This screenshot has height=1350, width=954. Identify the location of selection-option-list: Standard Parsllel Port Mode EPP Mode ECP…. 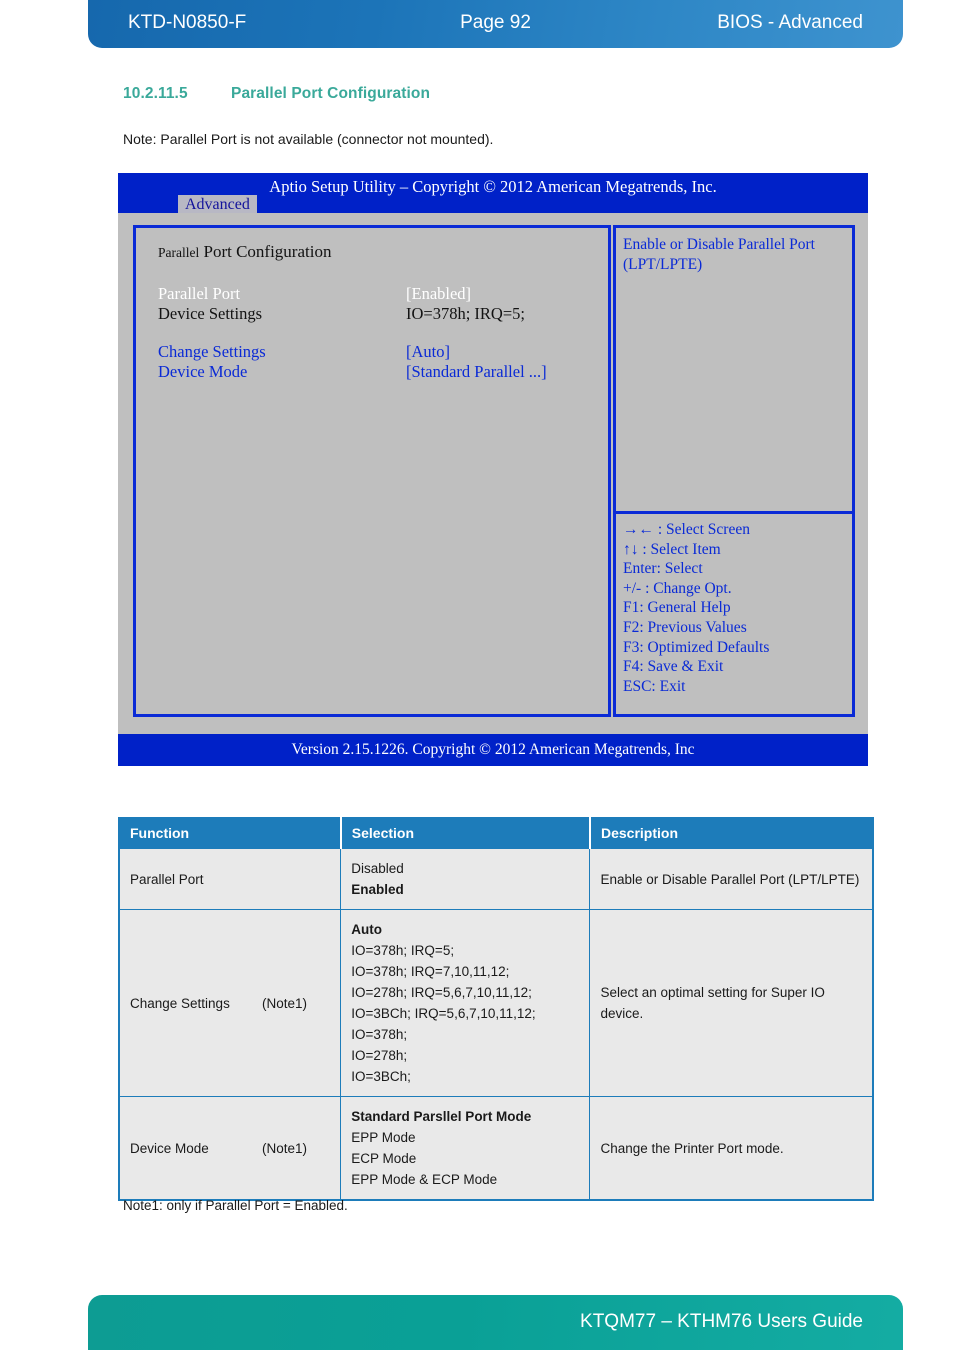
(465, 1148).